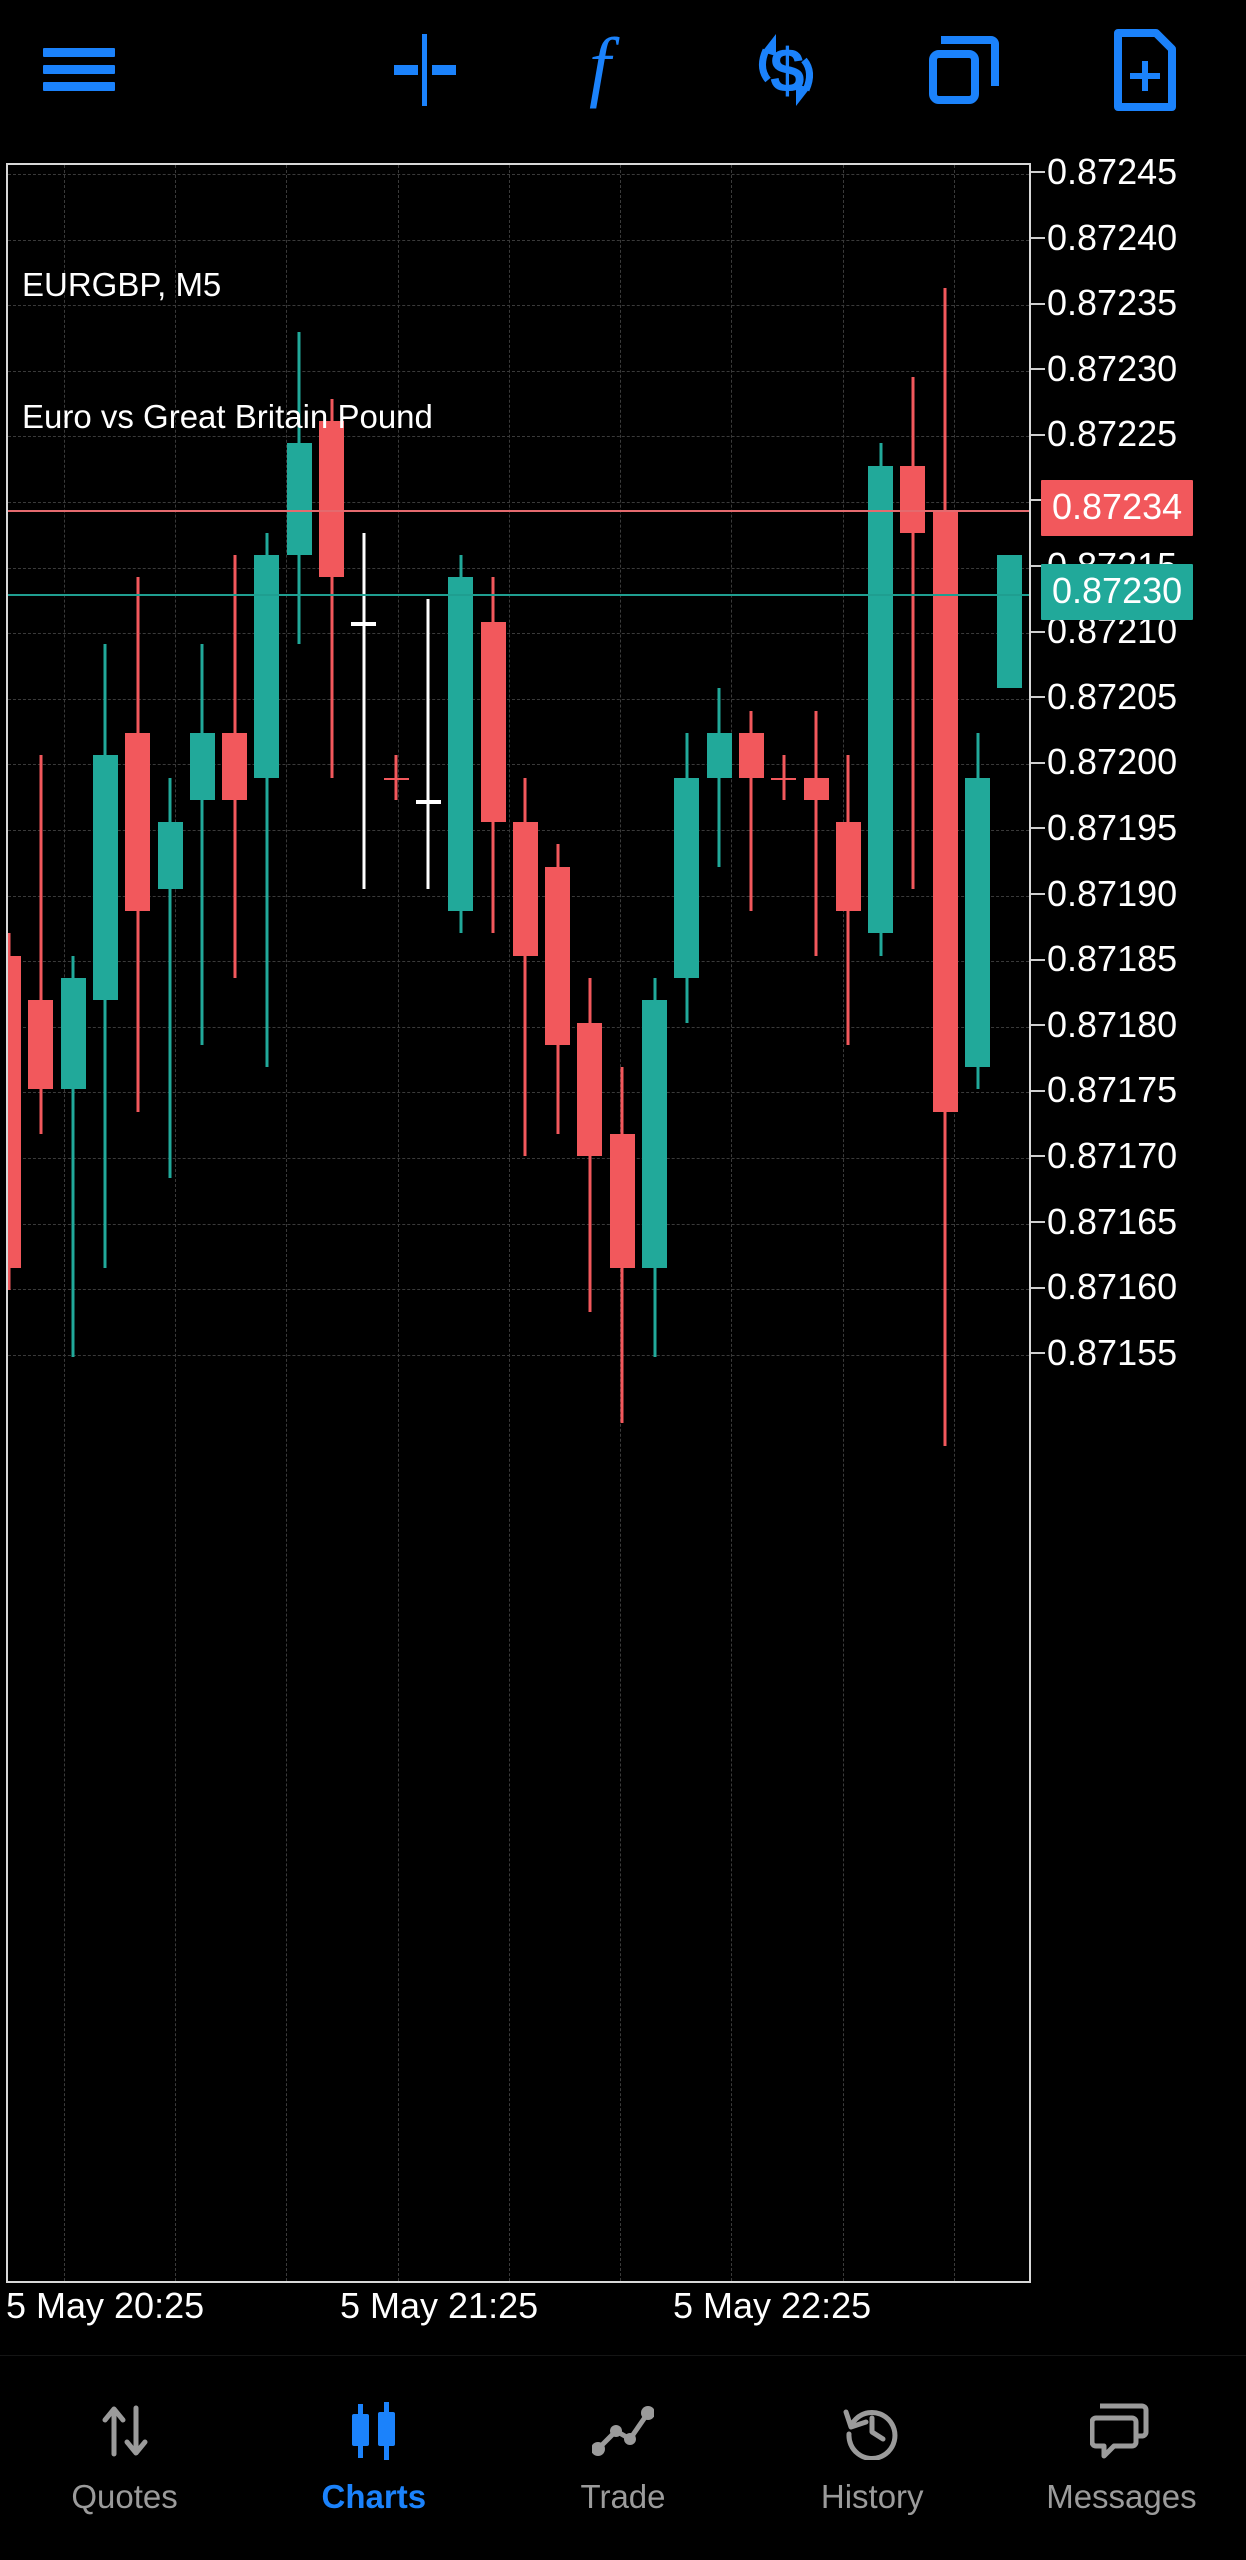 The image size is (1246, 2560). What do you see at coordinates (518, 595) in the screenshot?
I see `bid-price-line` at bounding box center [518, 595].